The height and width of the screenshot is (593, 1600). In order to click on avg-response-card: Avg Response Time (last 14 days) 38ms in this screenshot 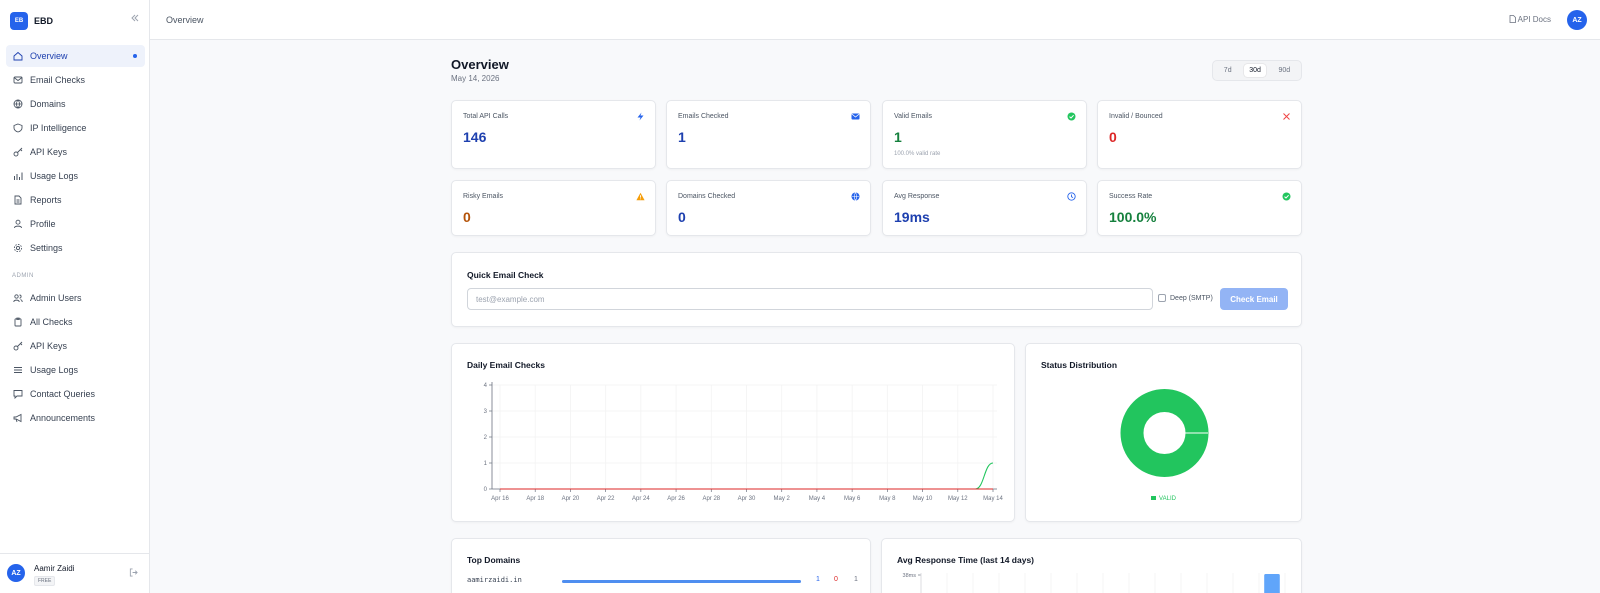, I will do `click(1091, 565)`.